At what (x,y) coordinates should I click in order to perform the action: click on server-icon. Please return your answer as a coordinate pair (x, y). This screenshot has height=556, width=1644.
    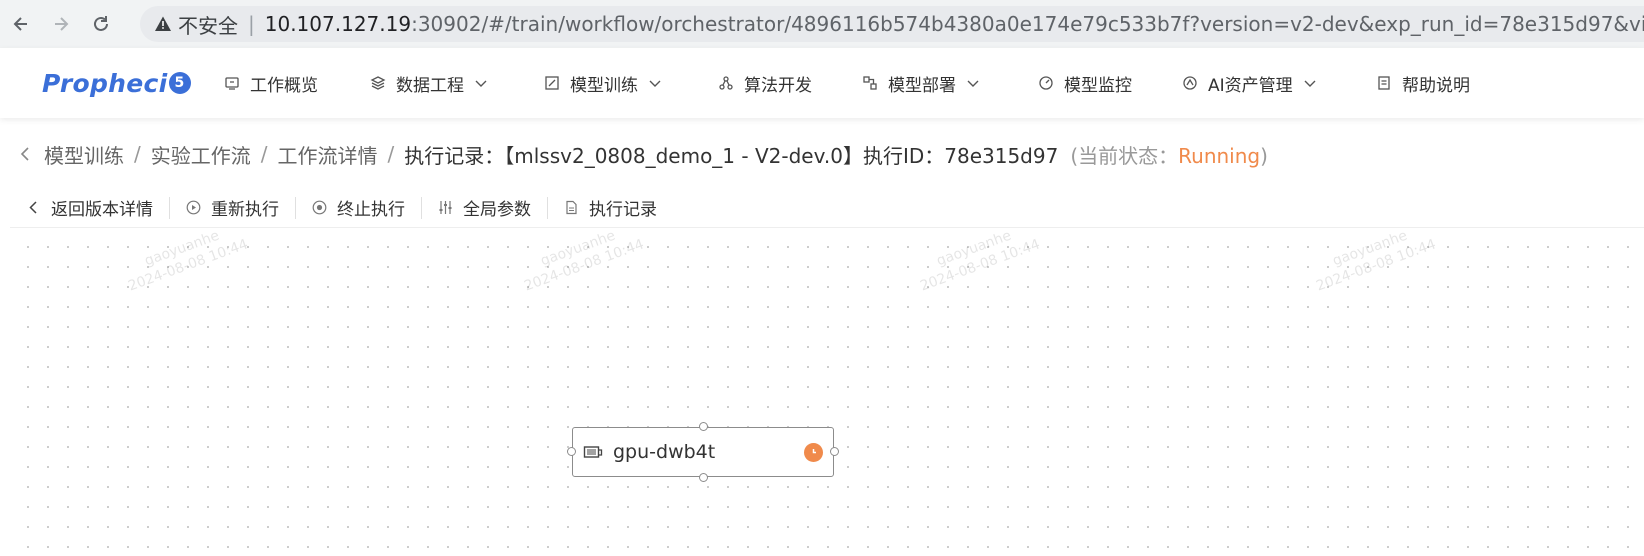
    Looking at the image, I should click on (593, 452).